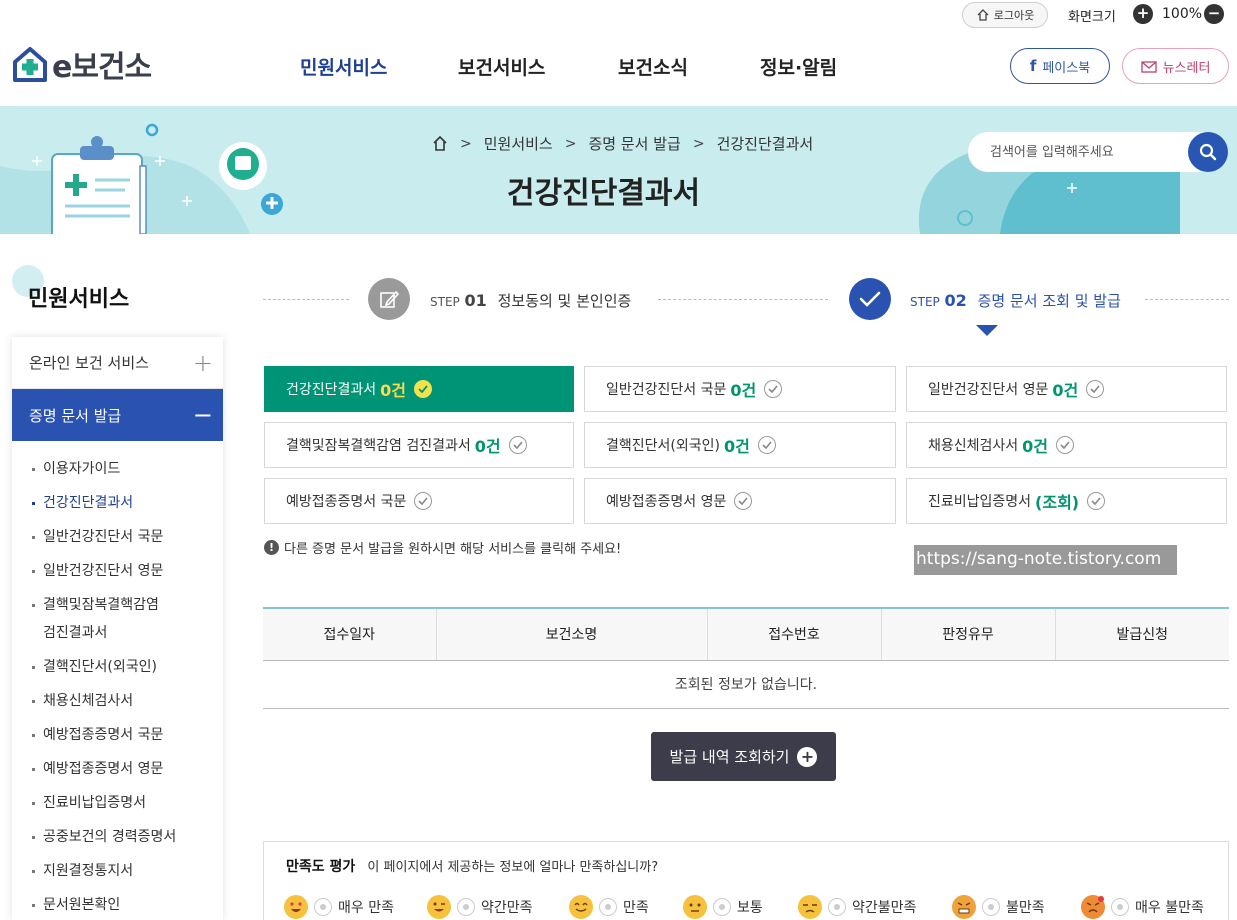  What do you see at coordinates (346, 502) in the screenshot?
I see `doc-label: 예방접종증명서 국문` at bounding box center [346, 502].